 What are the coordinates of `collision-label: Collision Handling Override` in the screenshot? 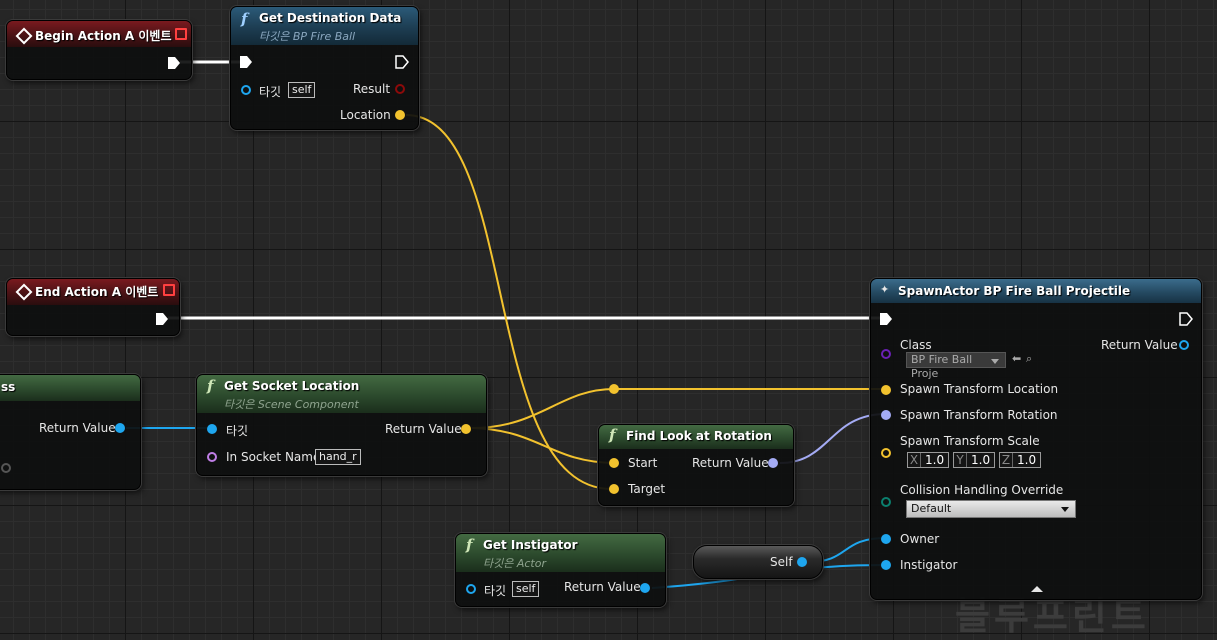 It's located at (982, 490).